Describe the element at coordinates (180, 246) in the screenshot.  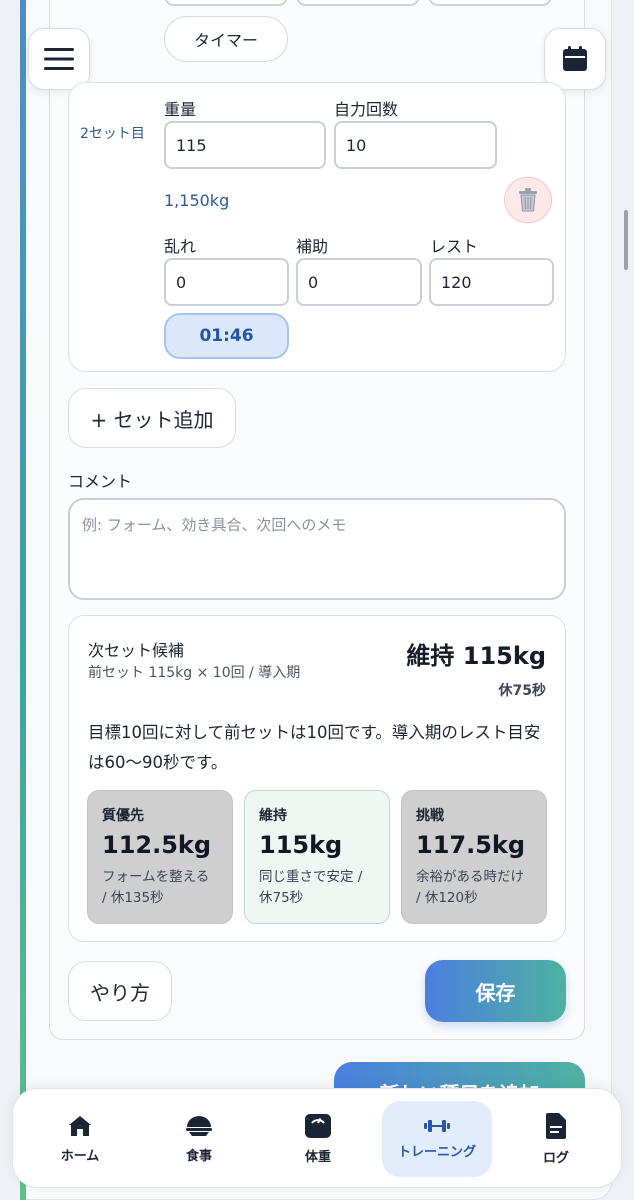
I see `disorder-label: 乱れ` at that location.